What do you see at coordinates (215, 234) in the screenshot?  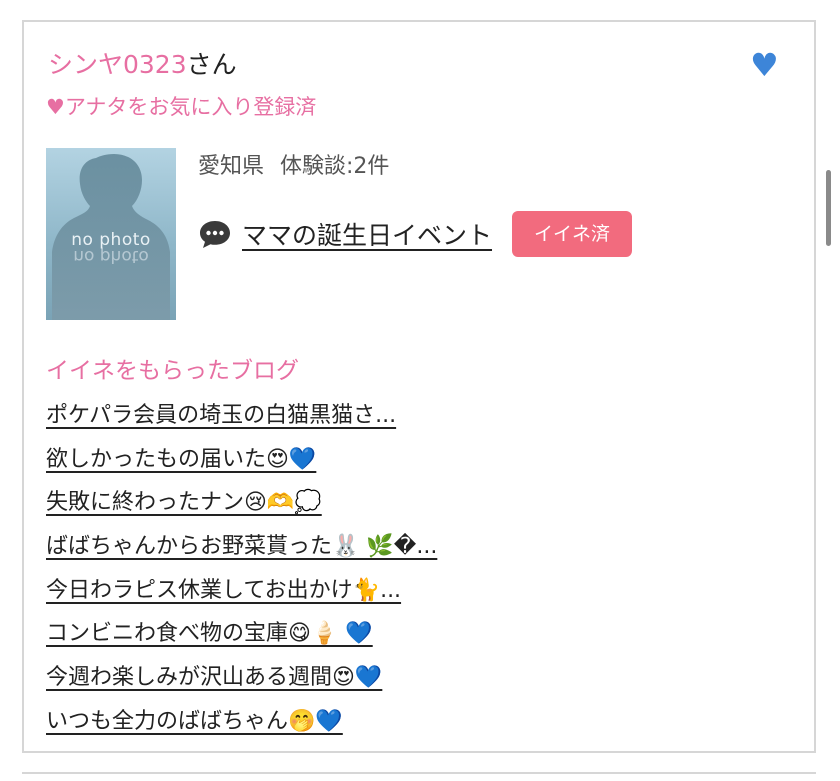 I see `speech-bubble-icon` at bounding box center [215, 234].